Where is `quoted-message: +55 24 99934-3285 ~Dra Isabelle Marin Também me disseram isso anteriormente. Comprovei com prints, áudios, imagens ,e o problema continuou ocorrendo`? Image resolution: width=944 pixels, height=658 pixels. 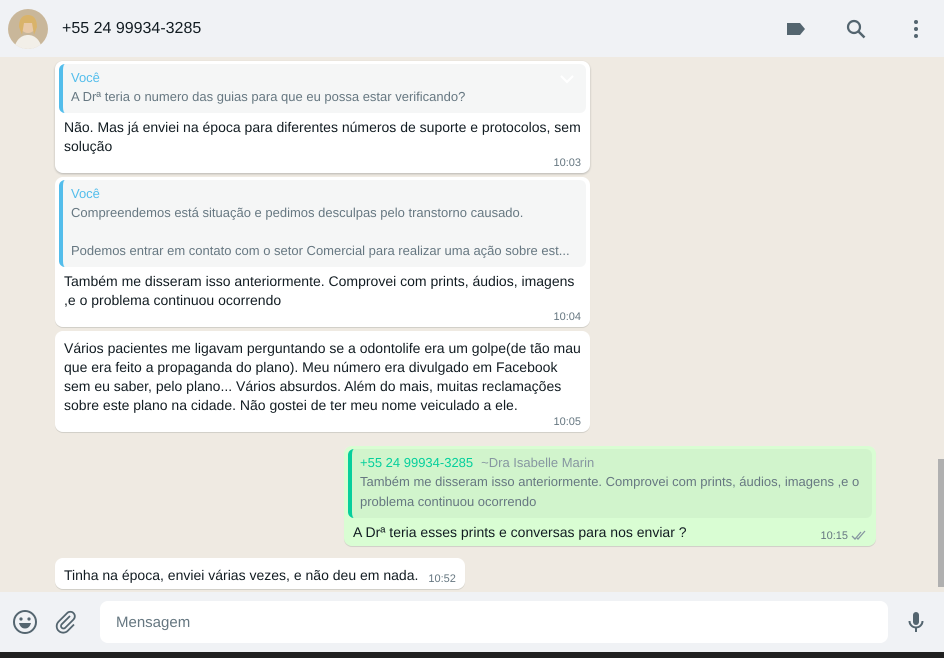 quoted-message: +55 24 99934-3285 ~Dra Isabelle Marin Também me disseram isso anteriormente. Comprovei com prints, áudios, imagens ,e o problema continuou ocorrendo is located at coordinates (610, 483).